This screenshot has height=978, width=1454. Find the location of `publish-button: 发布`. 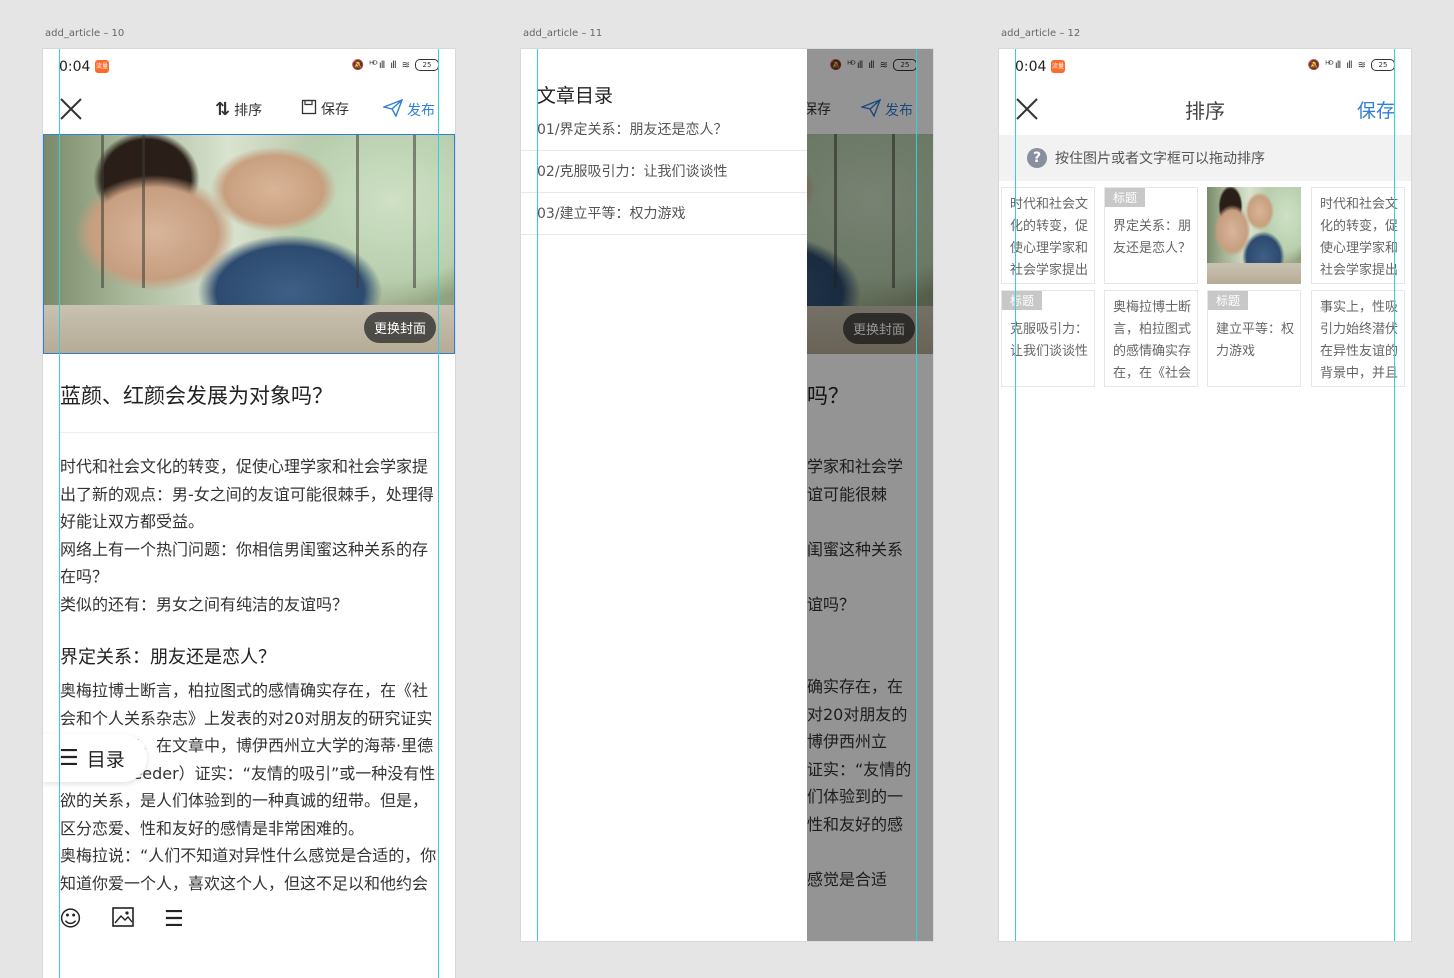

publish-button: 发布 is located at coordinates (408, 109).